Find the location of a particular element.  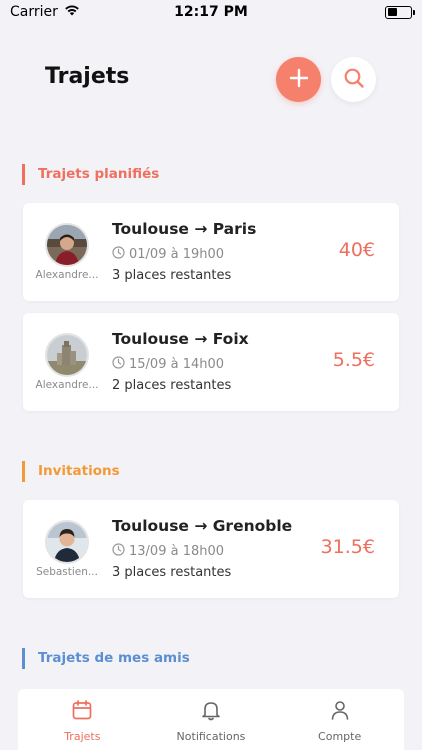

tab-trajets: Trajets is located at coordinates (82, 721).